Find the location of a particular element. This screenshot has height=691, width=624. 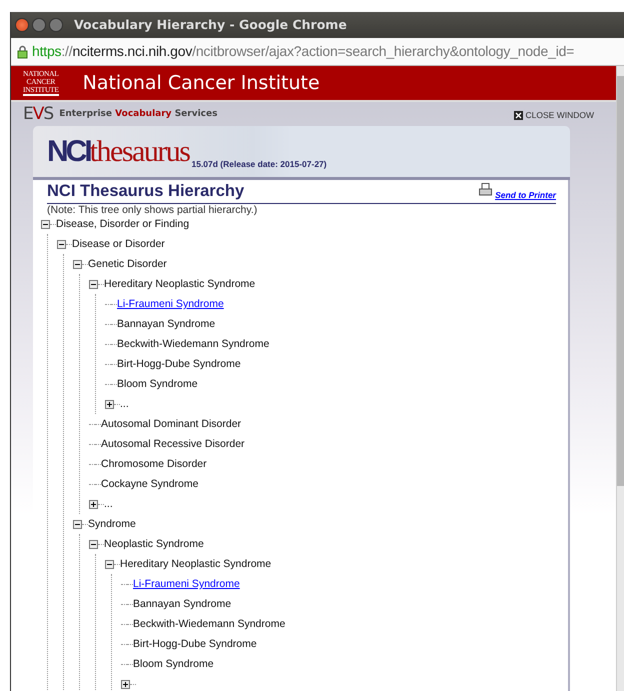

minimize-button is located at coordinates (39, 25).